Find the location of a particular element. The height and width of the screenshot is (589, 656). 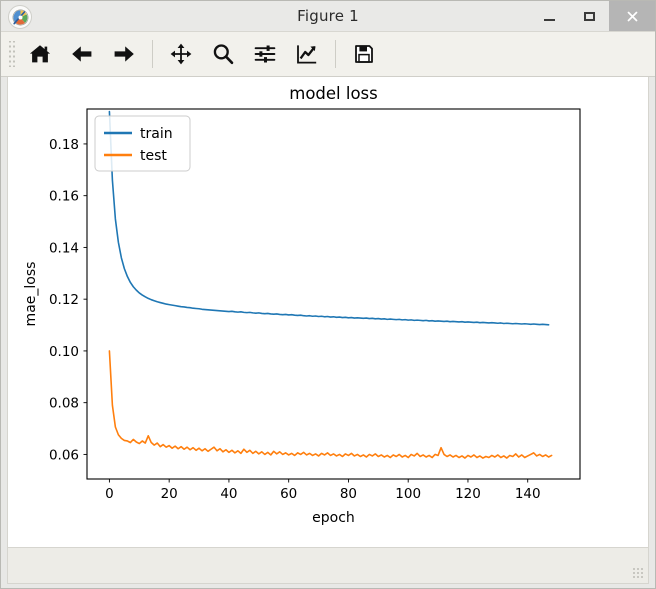

y-tick-label: 0.18 is located at coordinates (64, 145).